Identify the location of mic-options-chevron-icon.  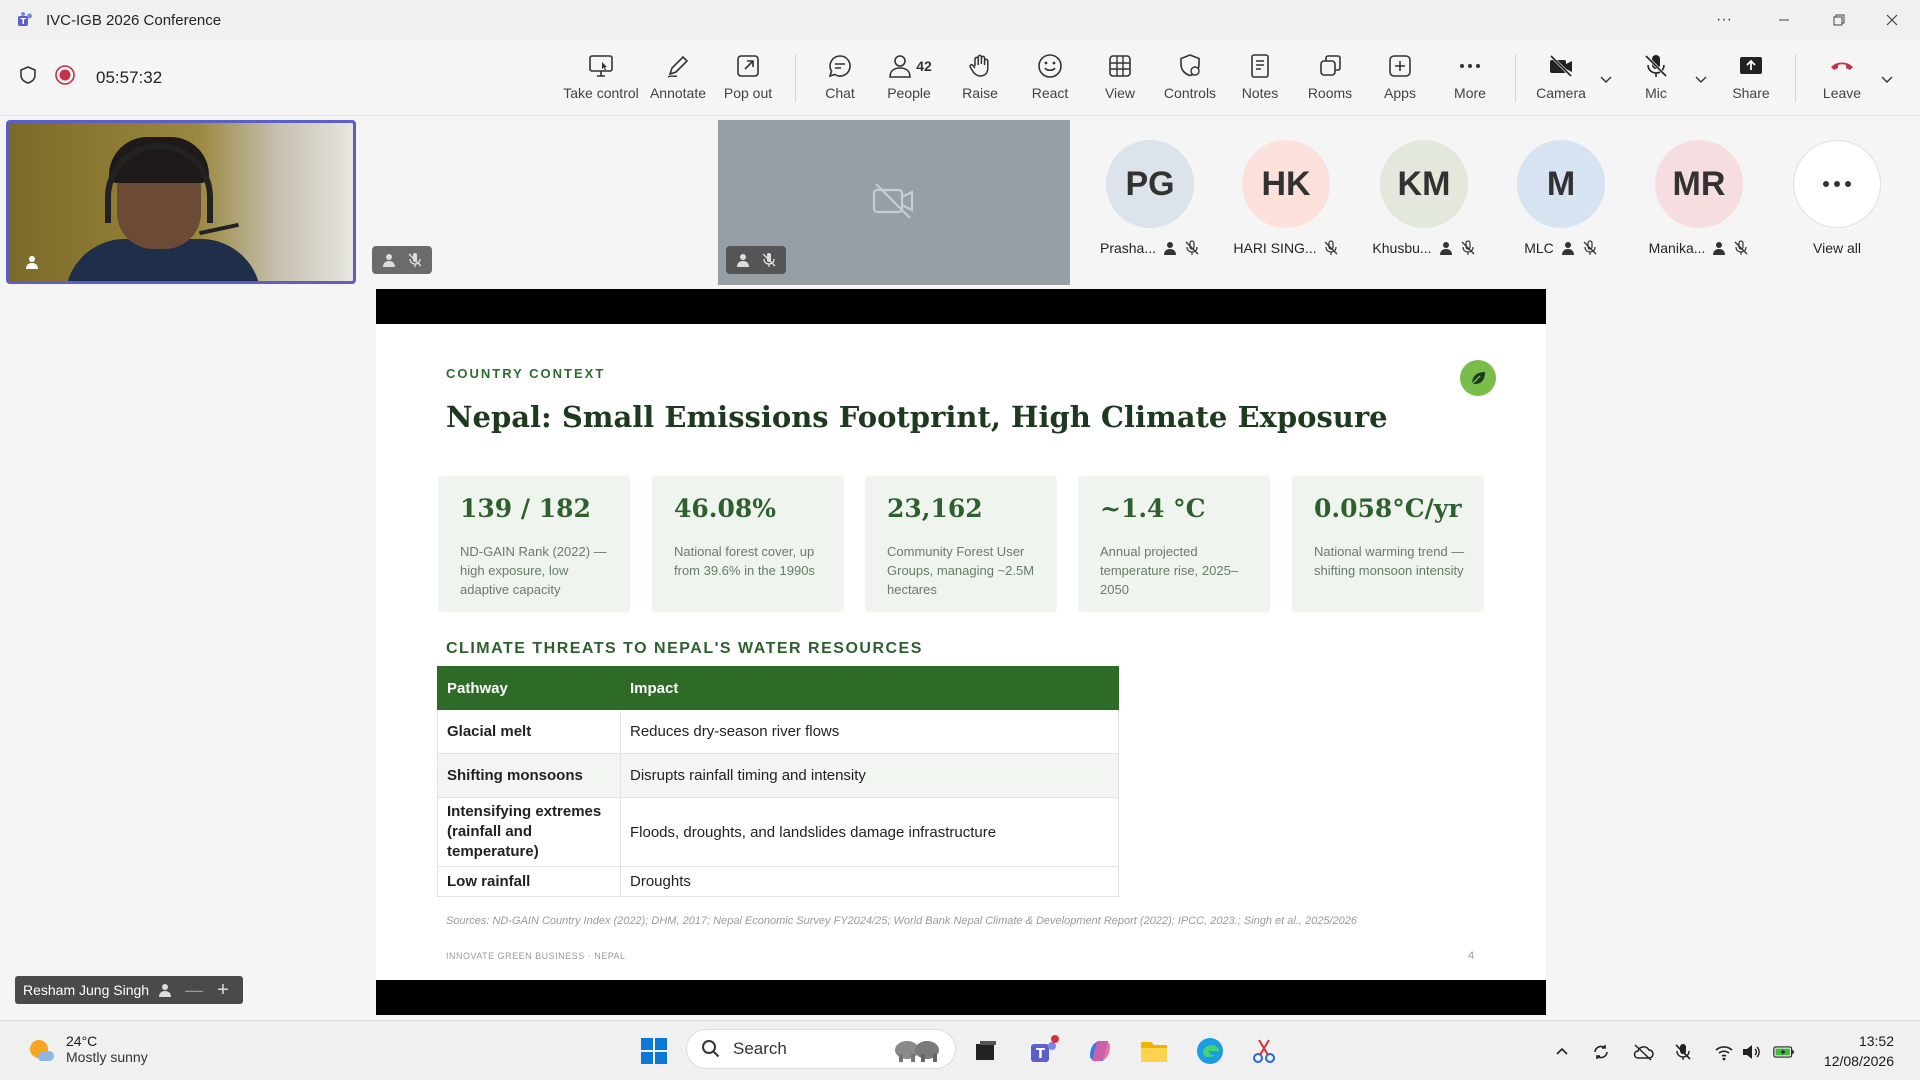
(1701, 79).